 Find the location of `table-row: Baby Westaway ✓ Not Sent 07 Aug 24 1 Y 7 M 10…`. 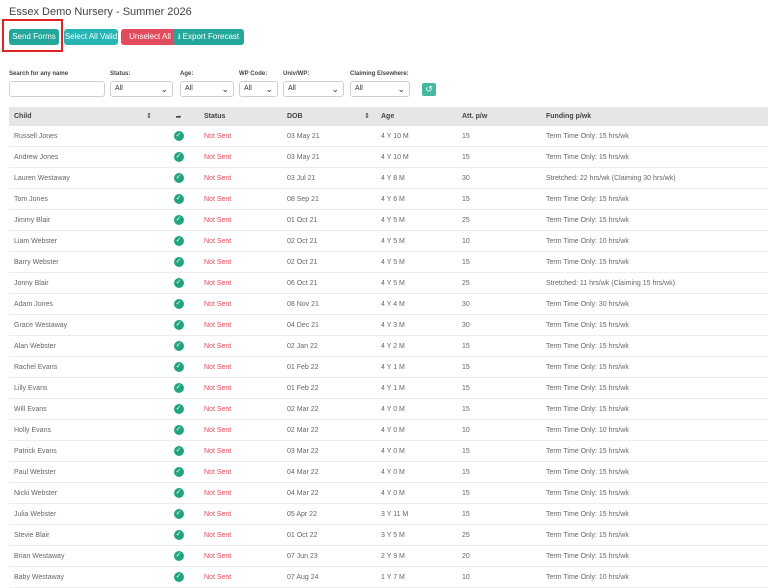

table-row: Baby Westaway ✓ Not Sent 07 Aug 24 1 Y 7 M 10… is located at coordinates (388, 577).